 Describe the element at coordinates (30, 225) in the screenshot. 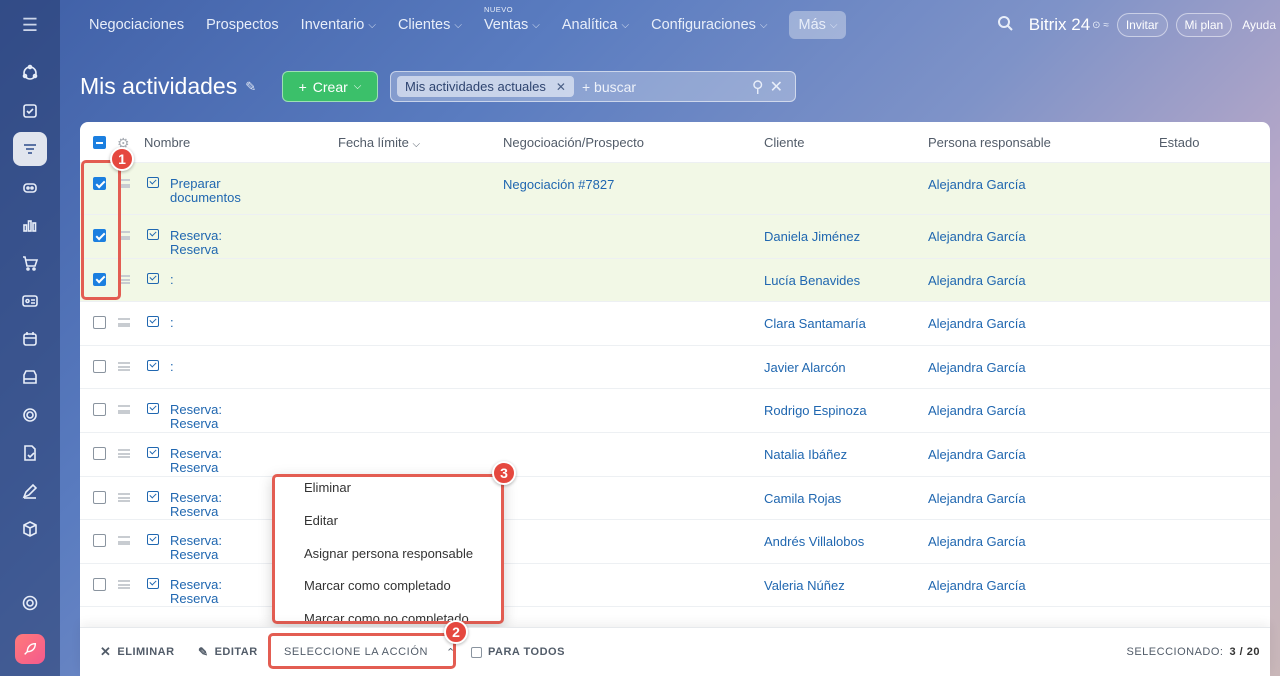

I see `analytics-icon` at that location.